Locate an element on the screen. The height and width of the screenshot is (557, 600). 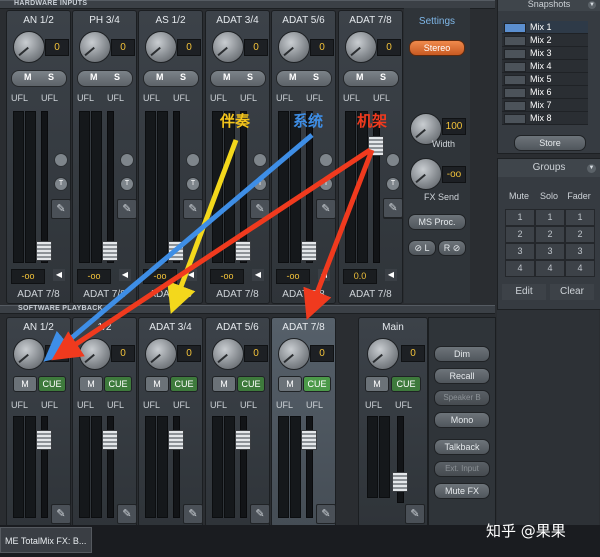
annotation-rack: 机架 is located at coordinates (372, 121).